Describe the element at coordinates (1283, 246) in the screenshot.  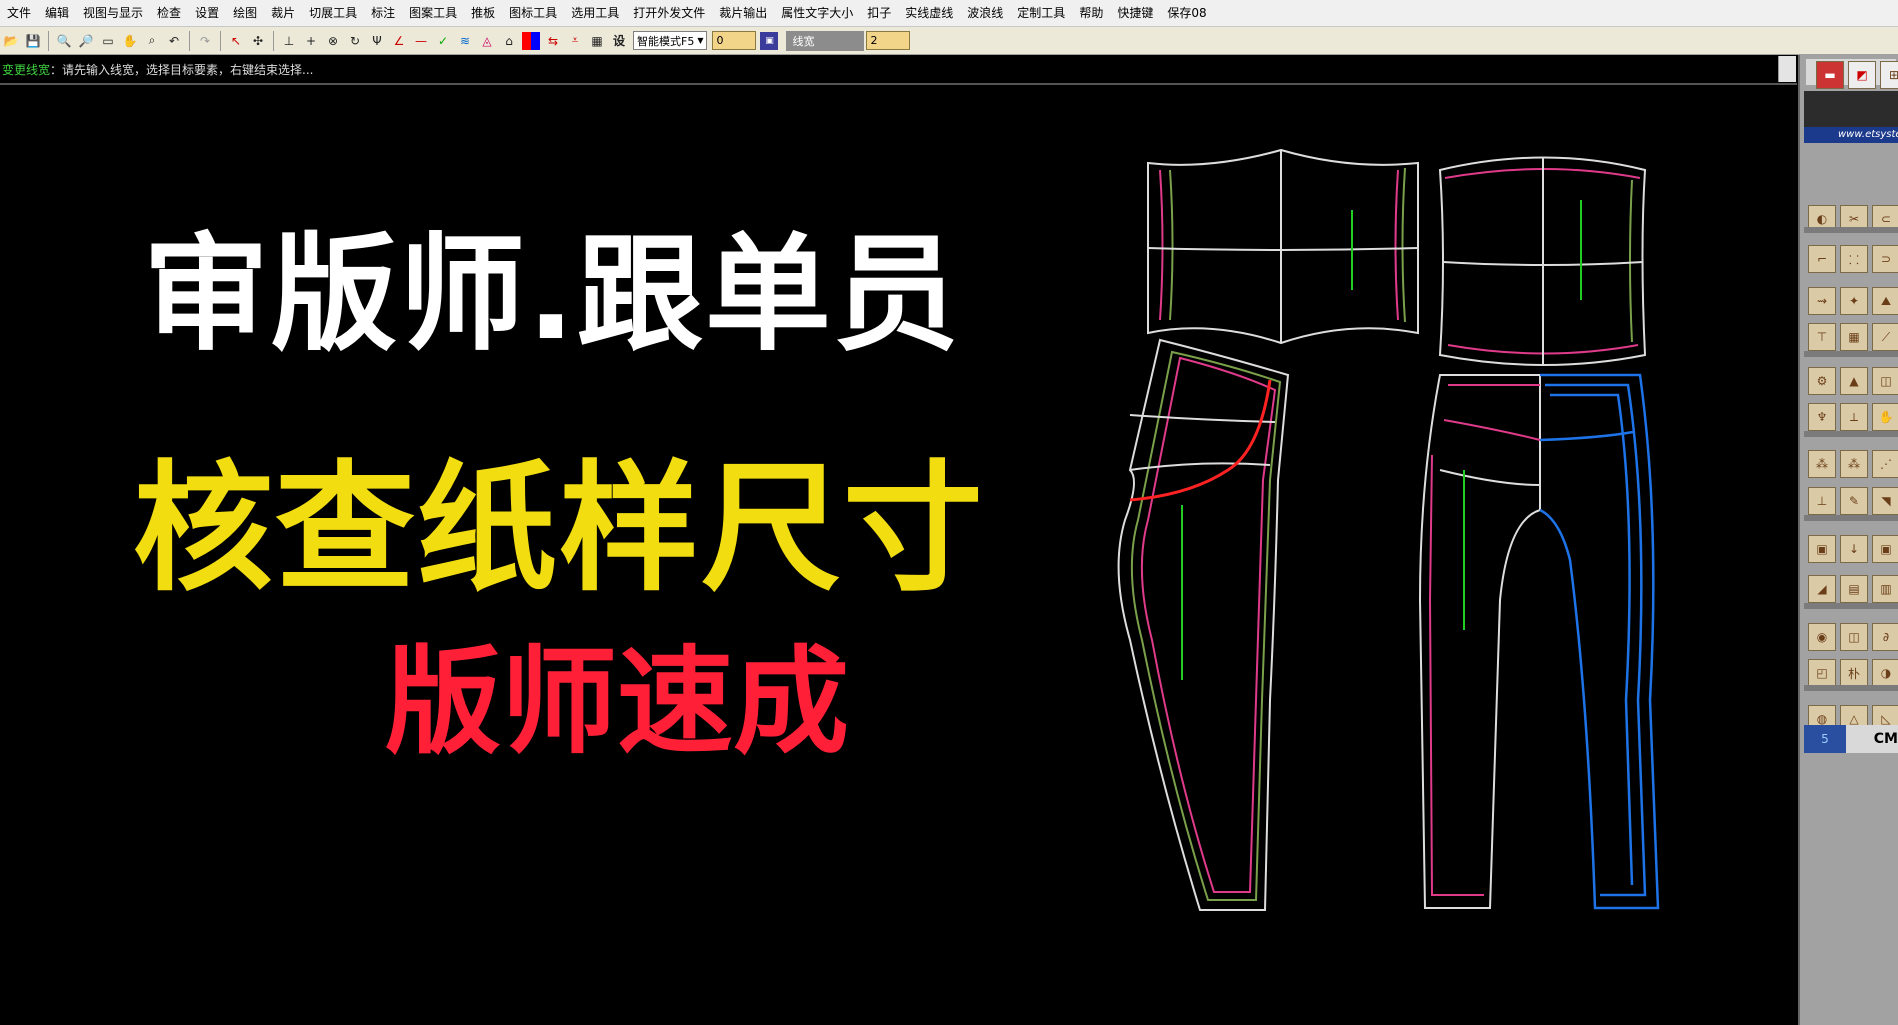
I see `waistband-piece-left` at that location.